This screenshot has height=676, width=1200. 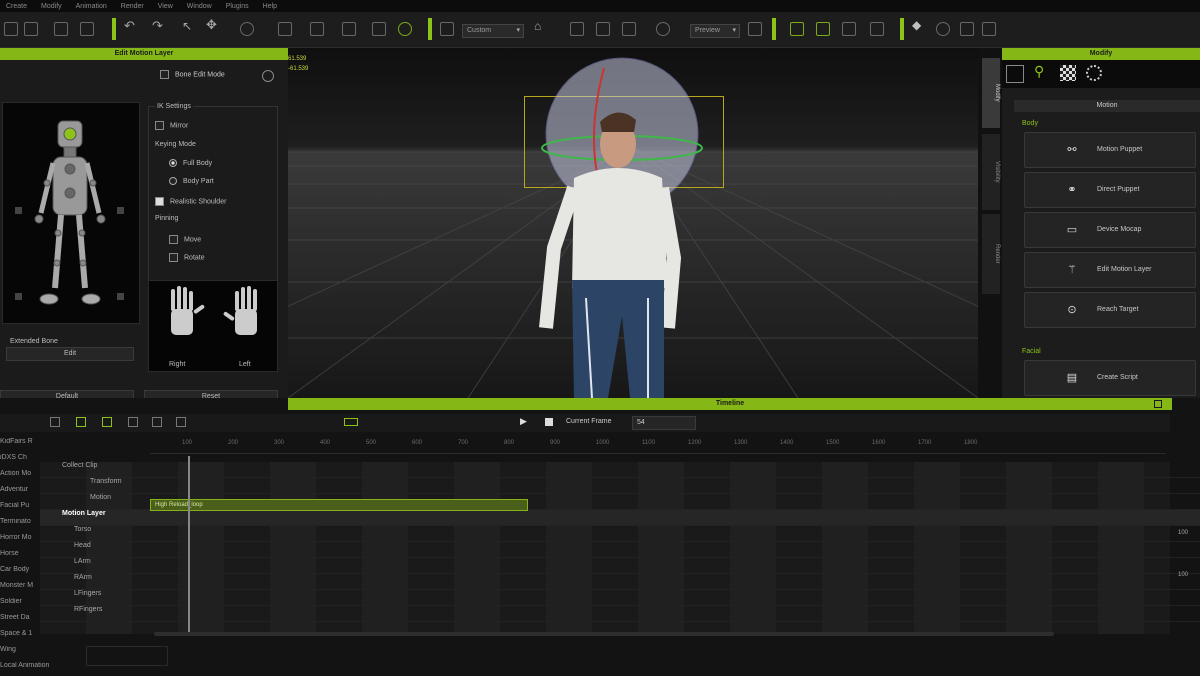 What do you see at coordinates (20, 473) in the screenshot?
I see `project-item: Action Mo` at bounding box center [20, 473].